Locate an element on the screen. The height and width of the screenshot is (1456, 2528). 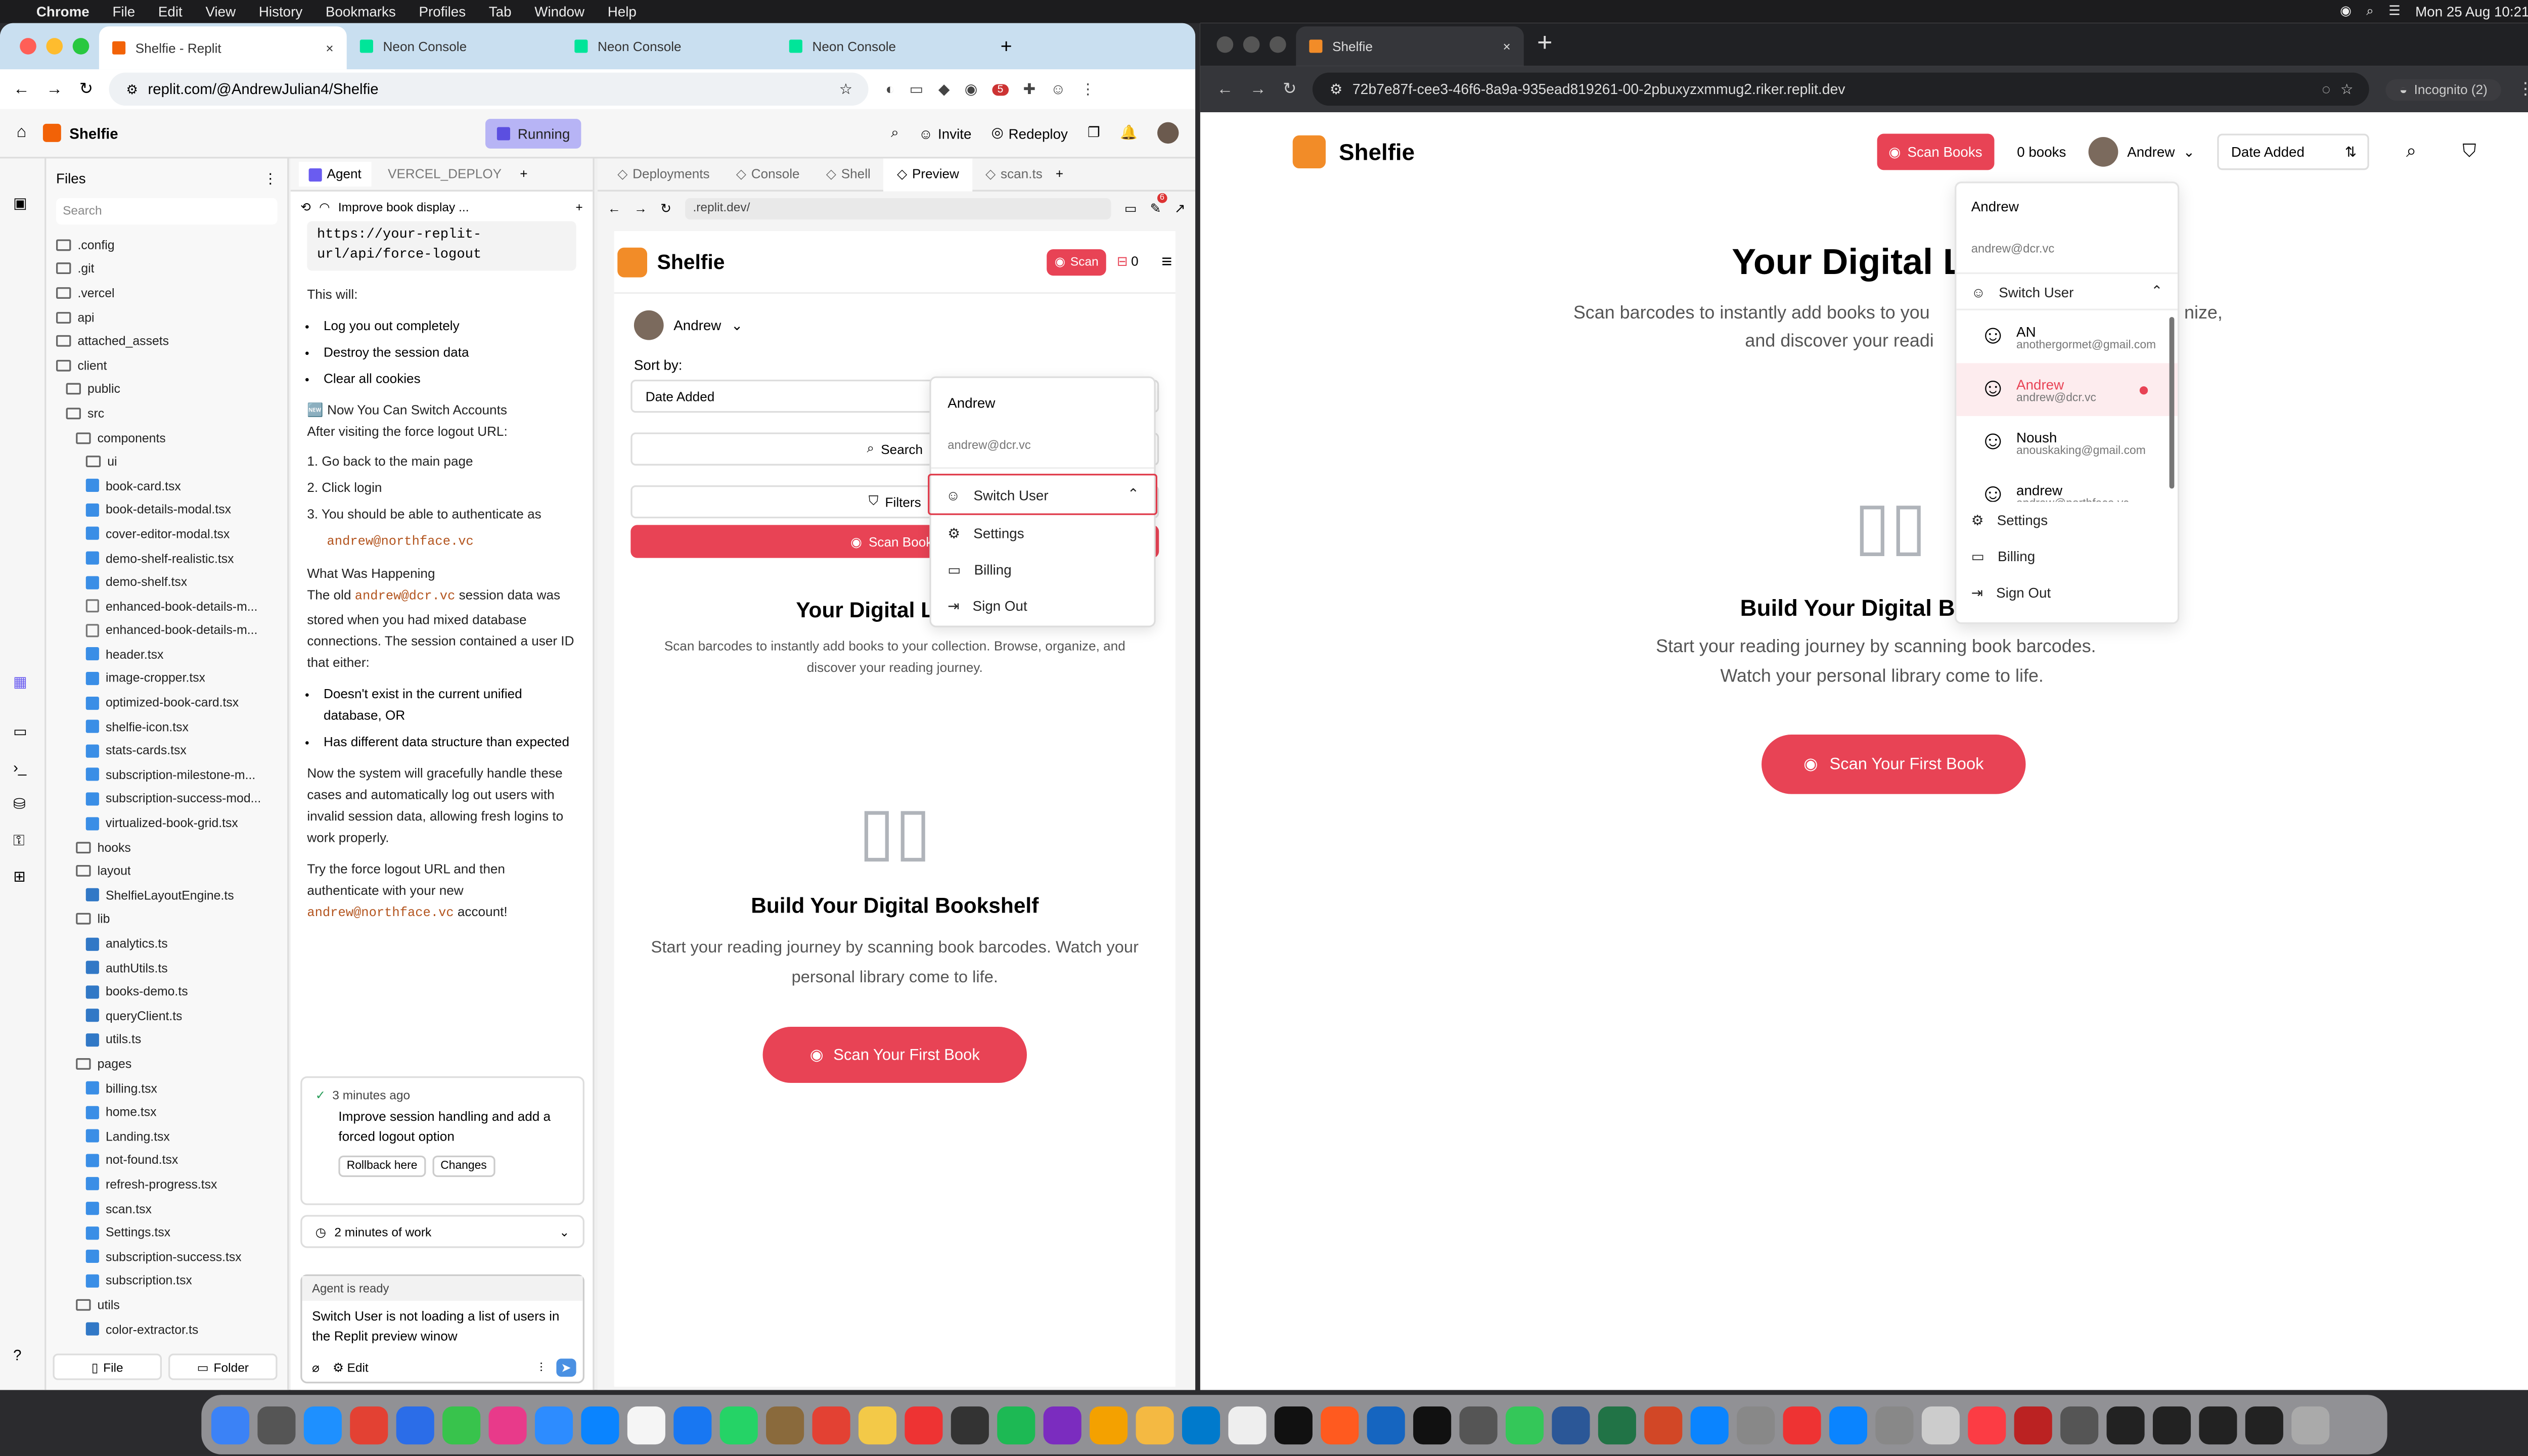
pen-icon: ✎ 6 is located at coordinates (1159, 203).